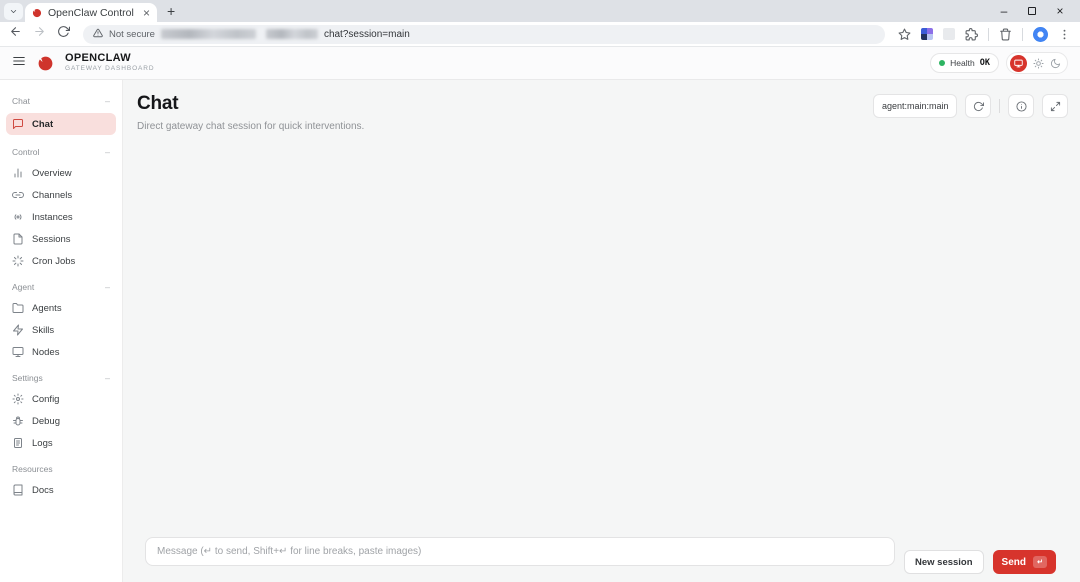 The height and width of the screenshot is (582, 1080). I want to click on sidebar-item-docs: Docs, so click(61, 490).